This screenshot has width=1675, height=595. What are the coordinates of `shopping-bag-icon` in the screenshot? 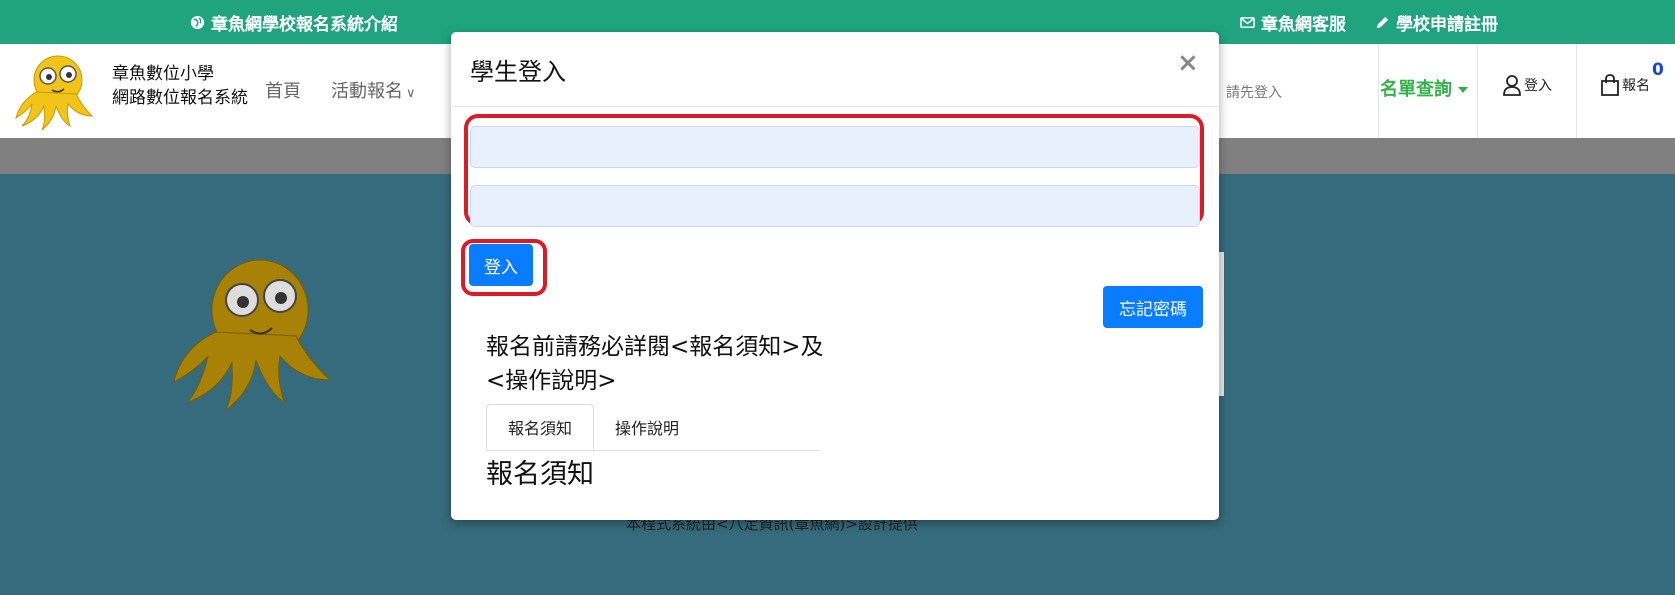 It's located at (1610, 85).